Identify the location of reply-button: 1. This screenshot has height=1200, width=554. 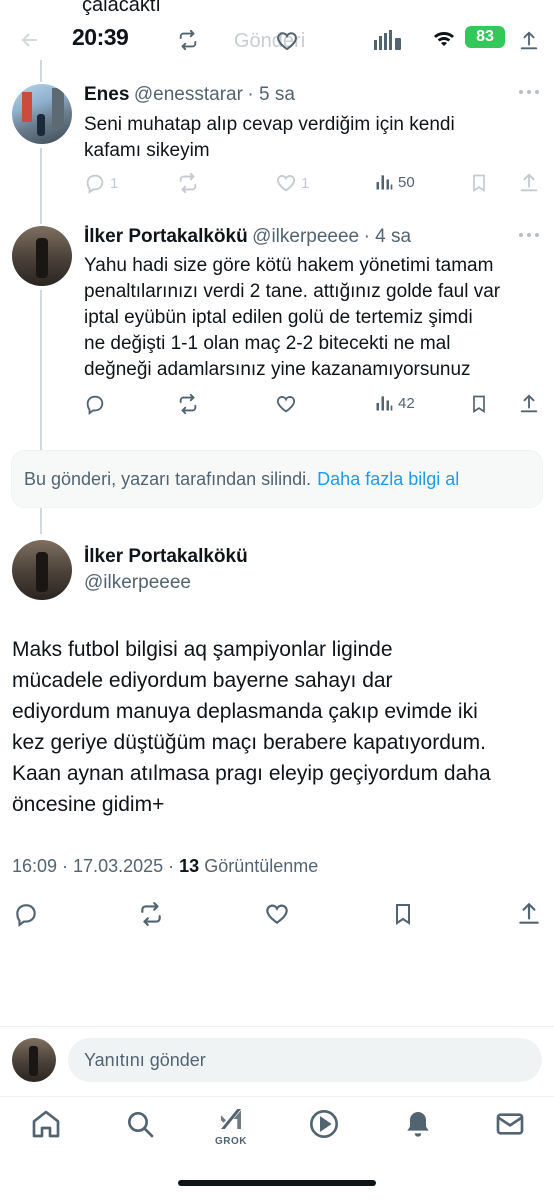
(101, 183).